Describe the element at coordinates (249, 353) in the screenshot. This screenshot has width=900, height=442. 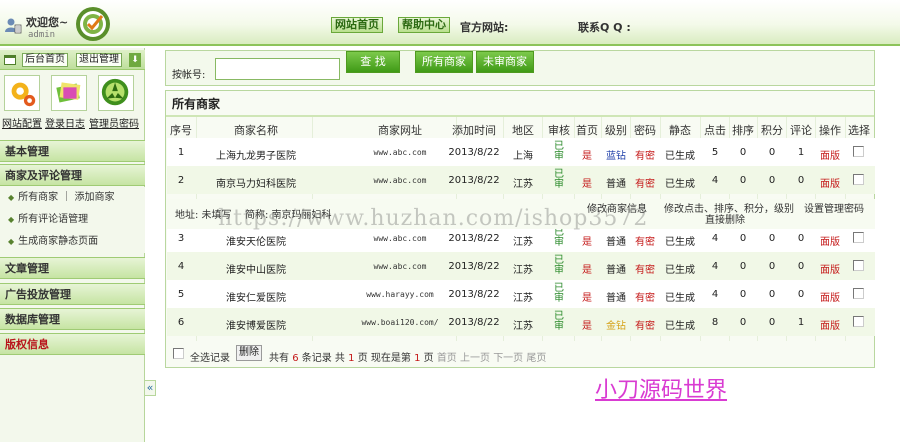
I see `delete-button: 删除` at that location.